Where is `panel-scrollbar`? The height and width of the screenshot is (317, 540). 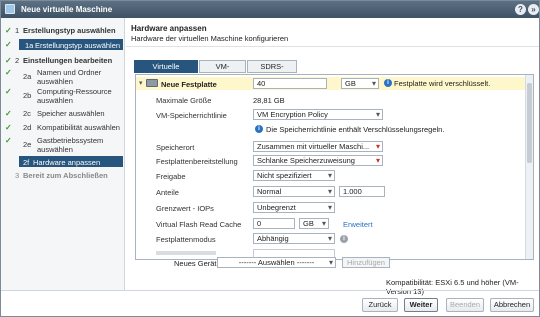
panel-scrollbar is located at coordinates (529, 167).